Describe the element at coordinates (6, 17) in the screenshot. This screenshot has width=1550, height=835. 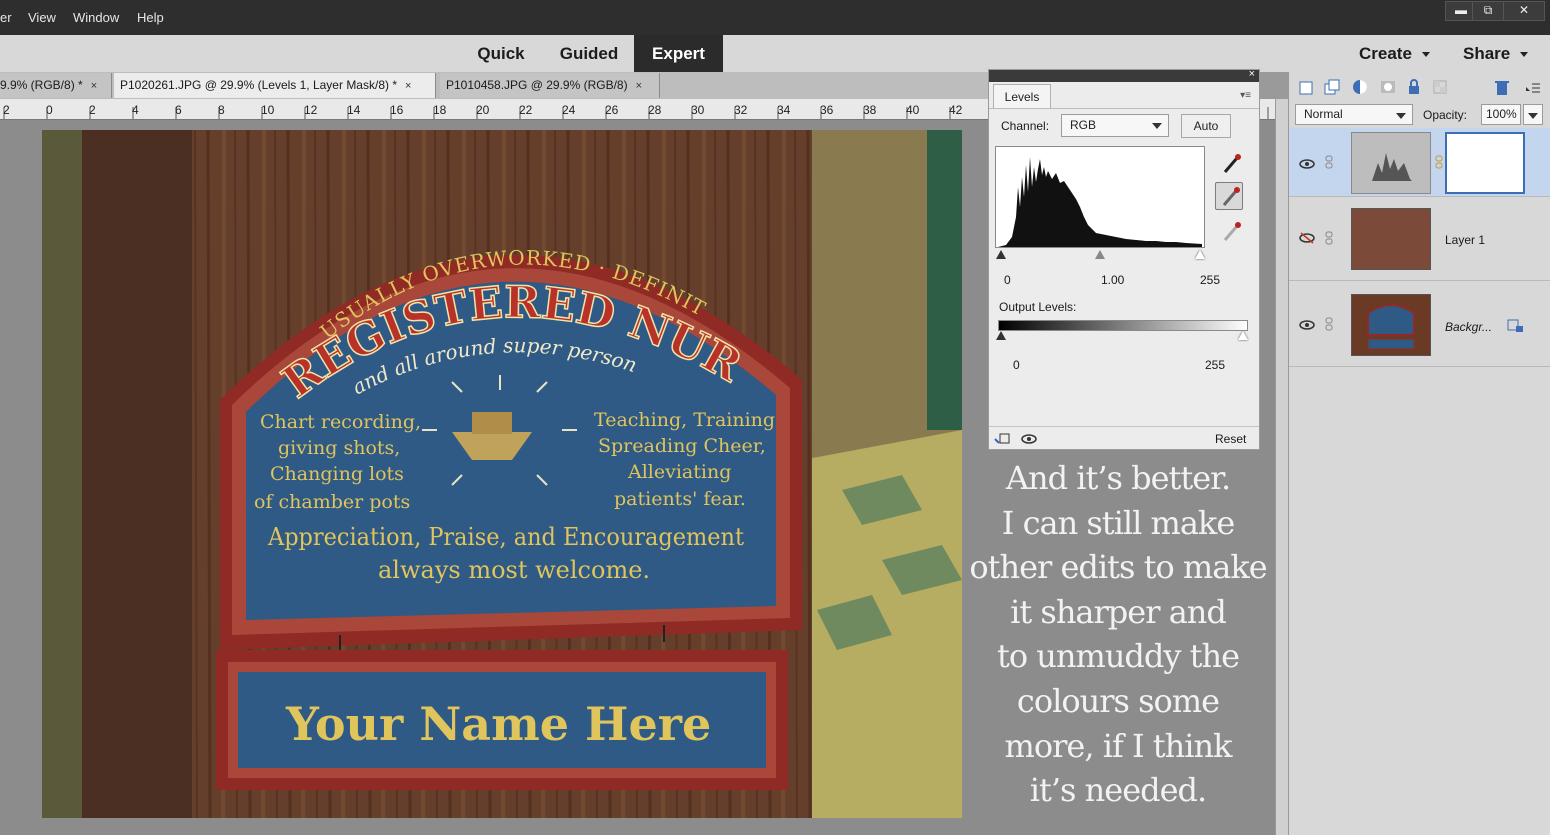
I see `menu-item-file: er` at that location.